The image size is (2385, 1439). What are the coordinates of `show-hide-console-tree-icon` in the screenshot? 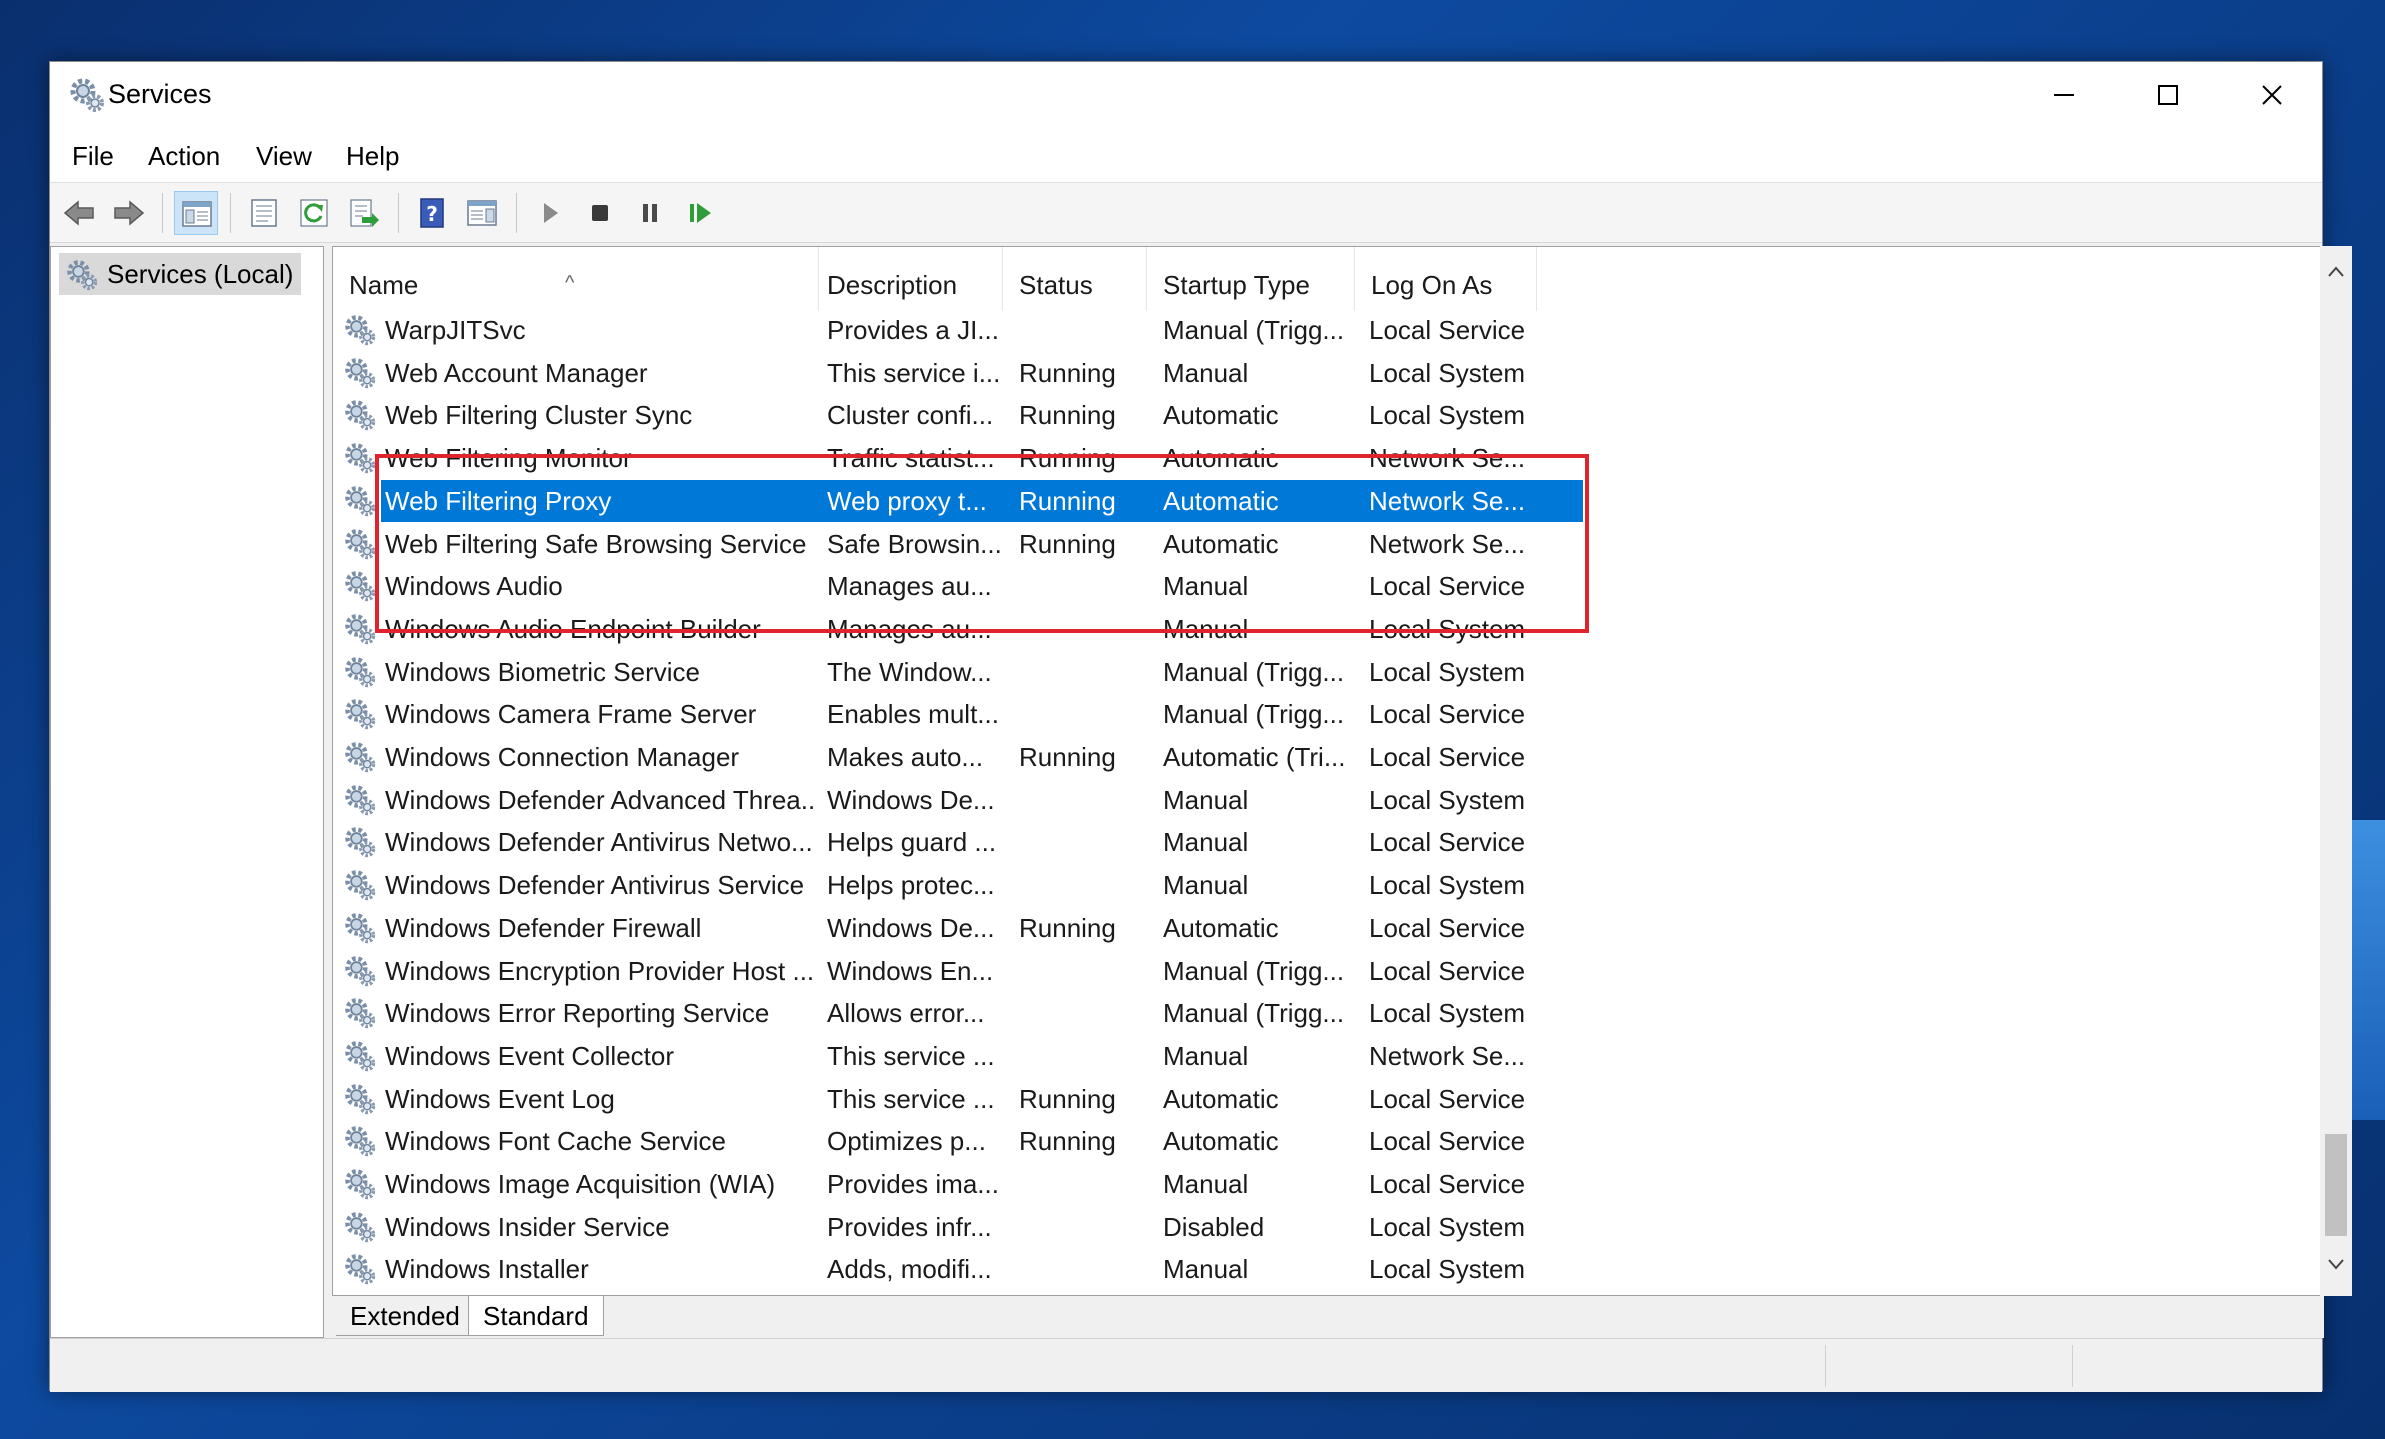 It's located at (197, 214).